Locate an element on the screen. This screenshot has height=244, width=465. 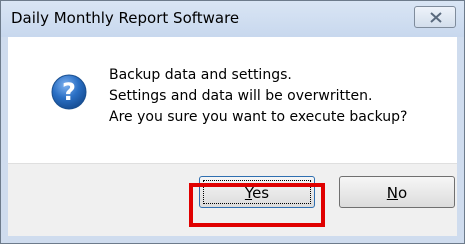
question-icon: ? is located at coordinates (69, 92).